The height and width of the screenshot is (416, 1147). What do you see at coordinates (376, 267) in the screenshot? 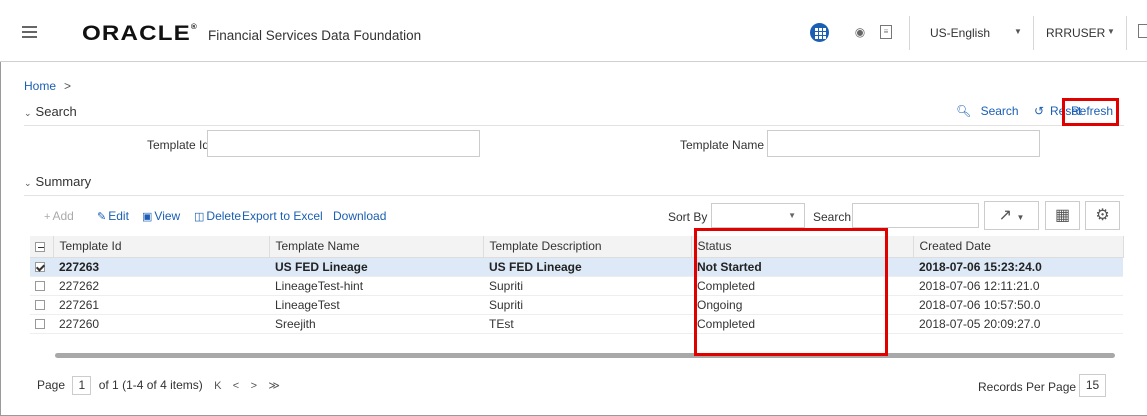
I see `template-name-cell: US FED Lineage` at bounding box center [376, 267].